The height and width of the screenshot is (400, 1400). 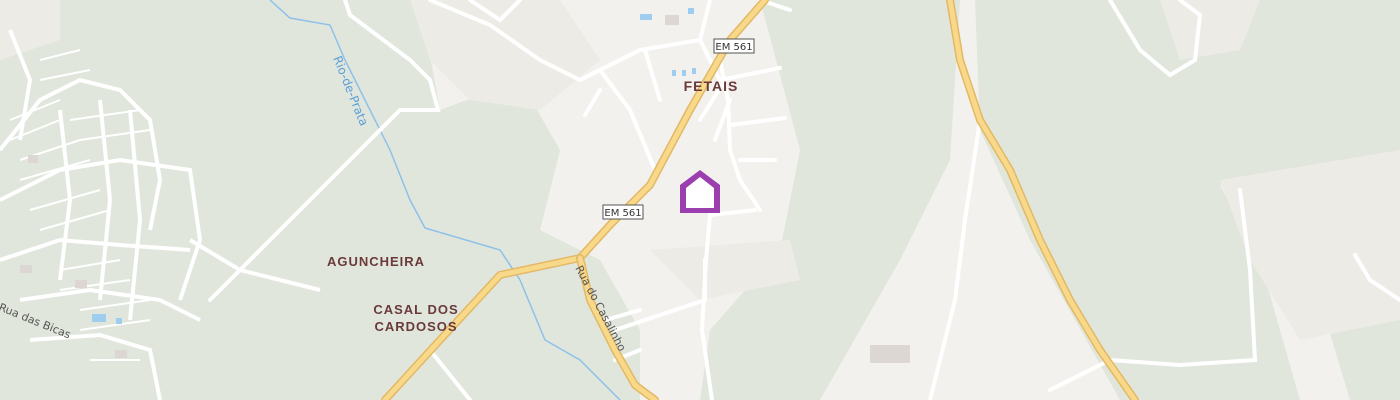 What do you see at coordinates (376, 261) in the screenshot?
I see `place-label-aguncheira: AGUNCHEIRA` at bounding box center [376, 261].